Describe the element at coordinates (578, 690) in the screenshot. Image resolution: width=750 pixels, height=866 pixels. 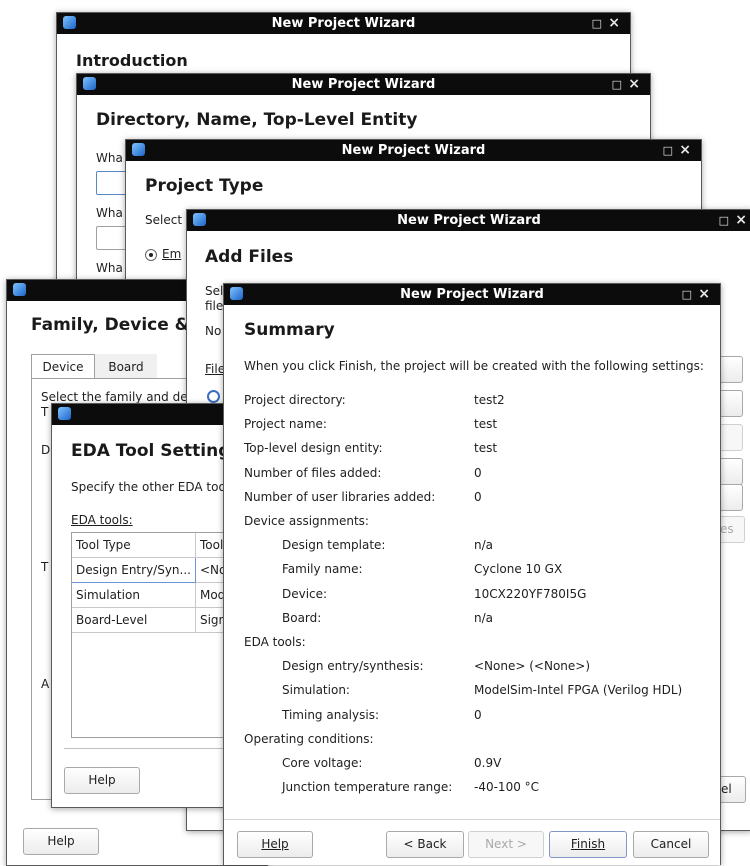
I see `summary-value: ModelSim-Intel FPGA (Verilog HDL)` at that location.